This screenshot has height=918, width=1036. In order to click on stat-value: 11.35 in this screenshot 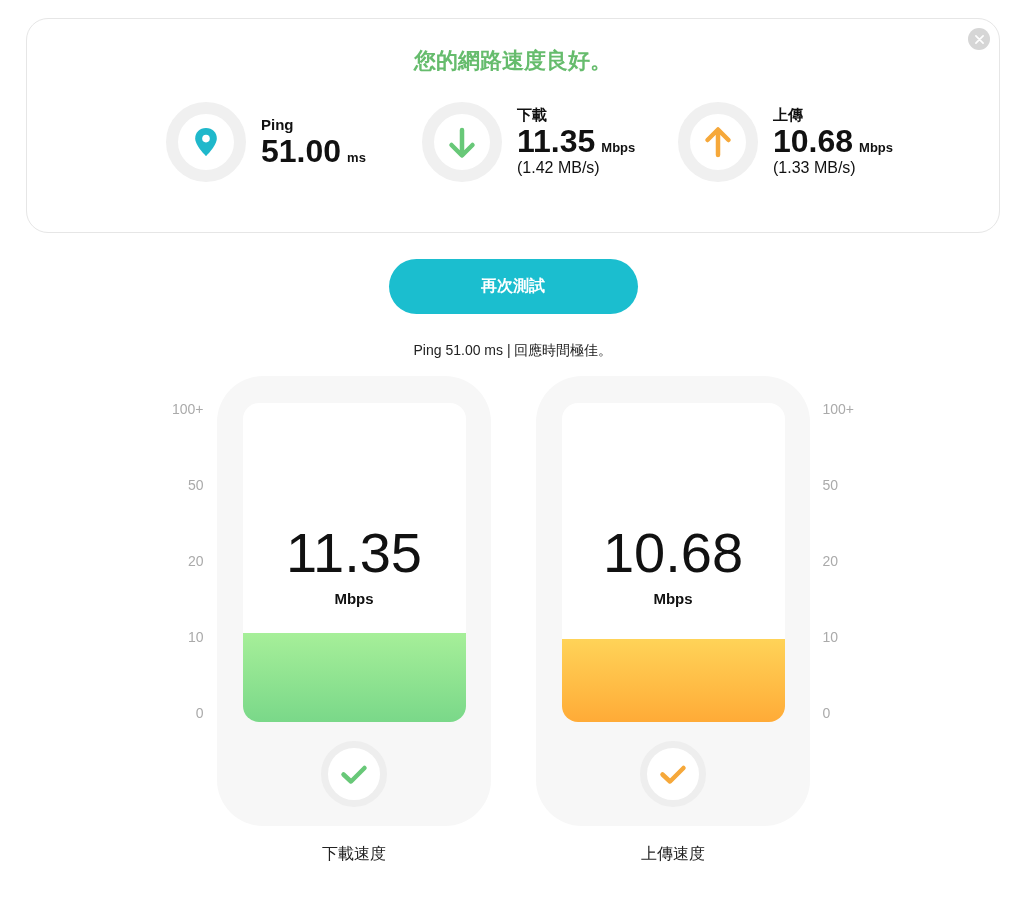, I will do `click(556, 141)`.